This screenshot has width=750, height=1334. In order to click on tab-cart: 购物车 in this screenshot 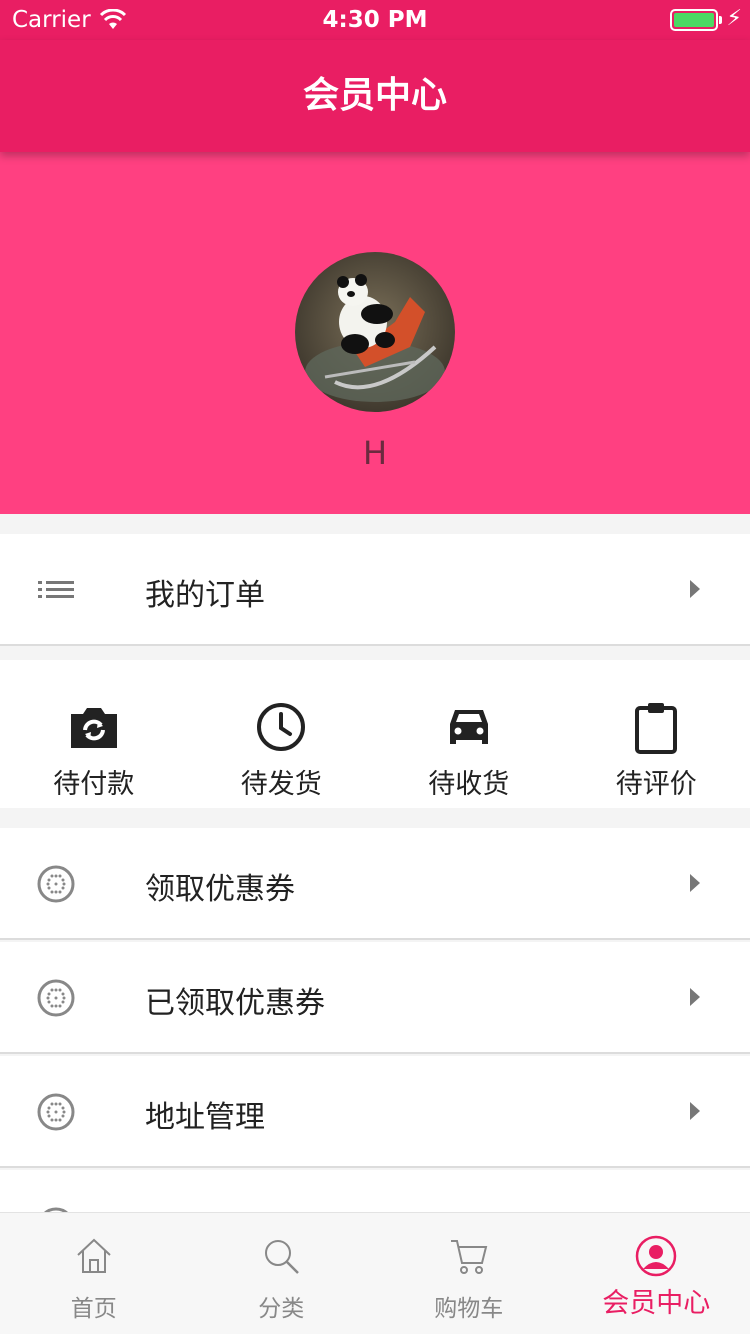, I will do `click(469, 1273)`.